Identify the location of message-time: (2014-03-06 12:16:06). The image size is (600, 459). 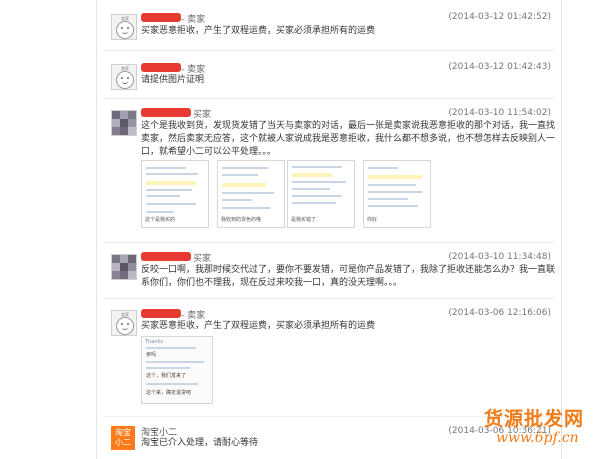
(499, 313).